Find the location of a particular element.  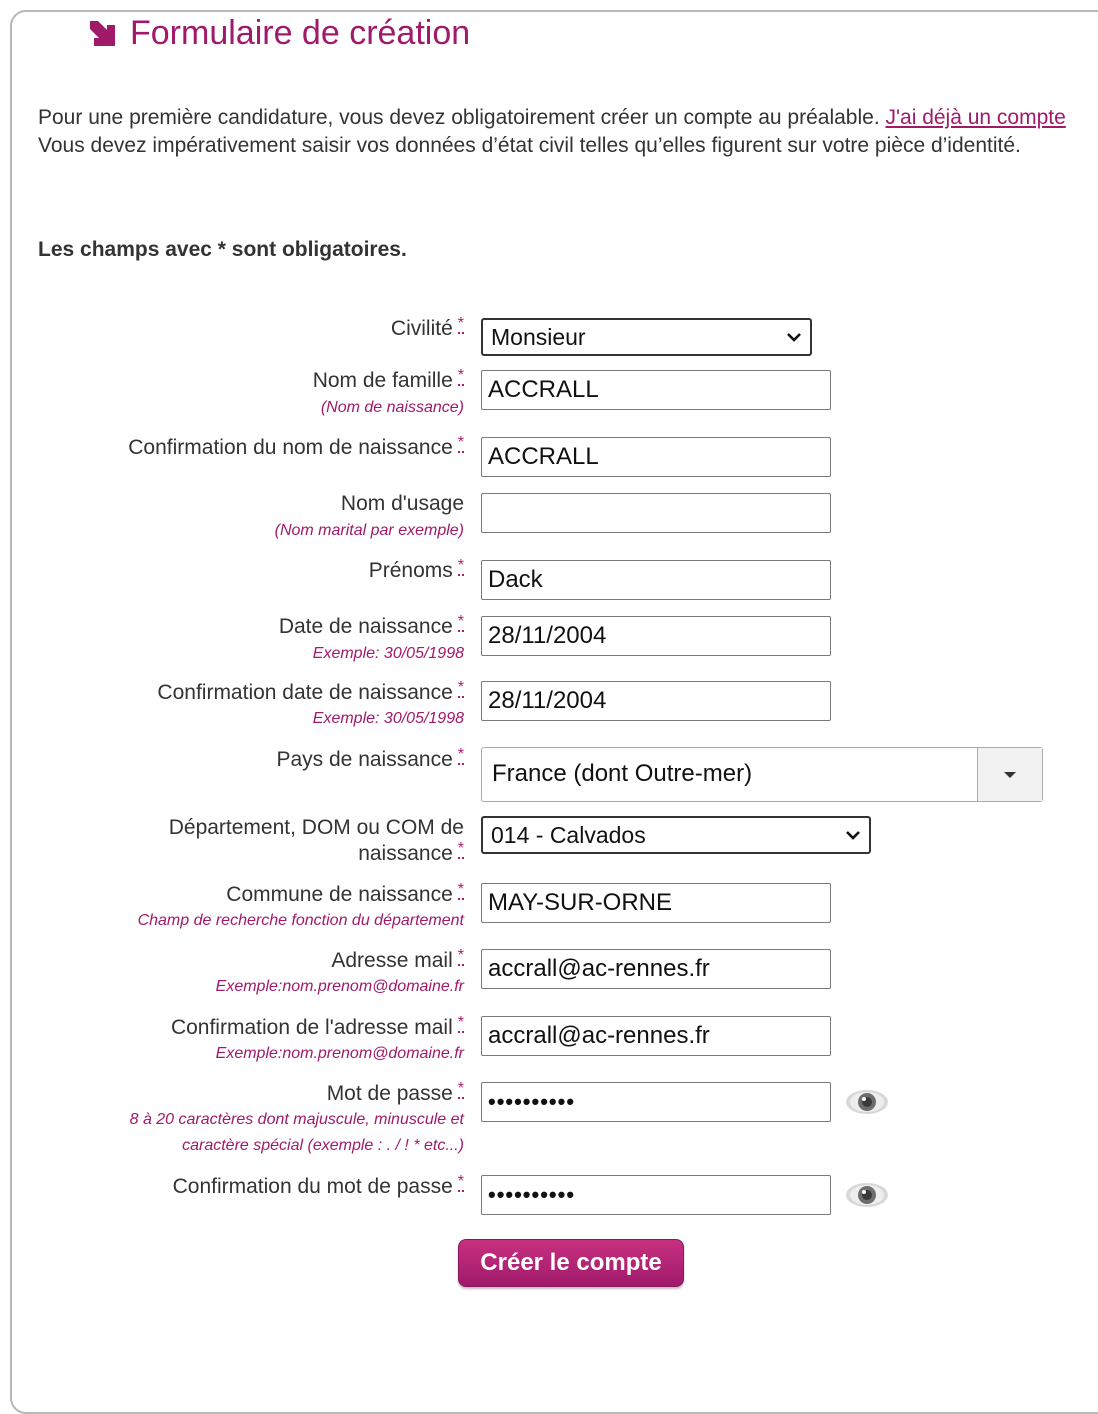

email-label-text: Adresse mail is located at coordinates (392, 960).